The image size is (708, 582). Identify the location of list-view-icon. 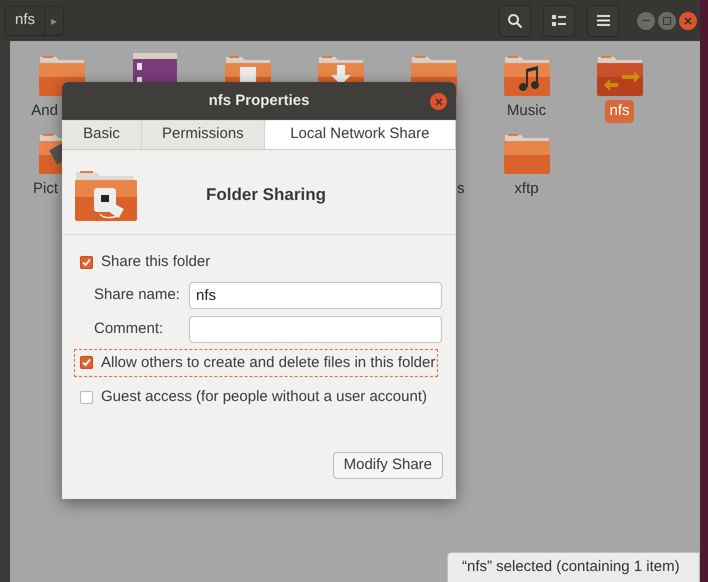
(559, 20).